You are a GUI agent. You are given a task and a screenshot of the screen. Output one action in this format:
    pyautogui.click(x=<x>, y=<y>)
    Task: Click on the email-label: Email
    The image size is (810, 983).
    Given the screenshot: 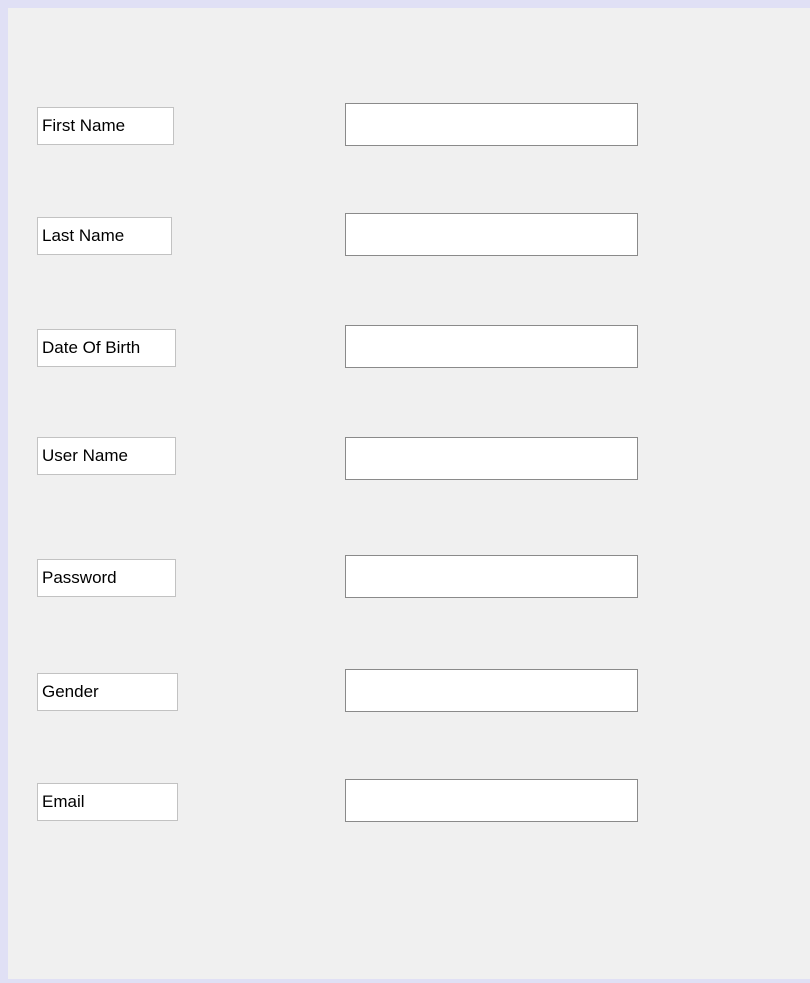 What is the action you would take?
    pyautogui.click(x=107, y=802)
    